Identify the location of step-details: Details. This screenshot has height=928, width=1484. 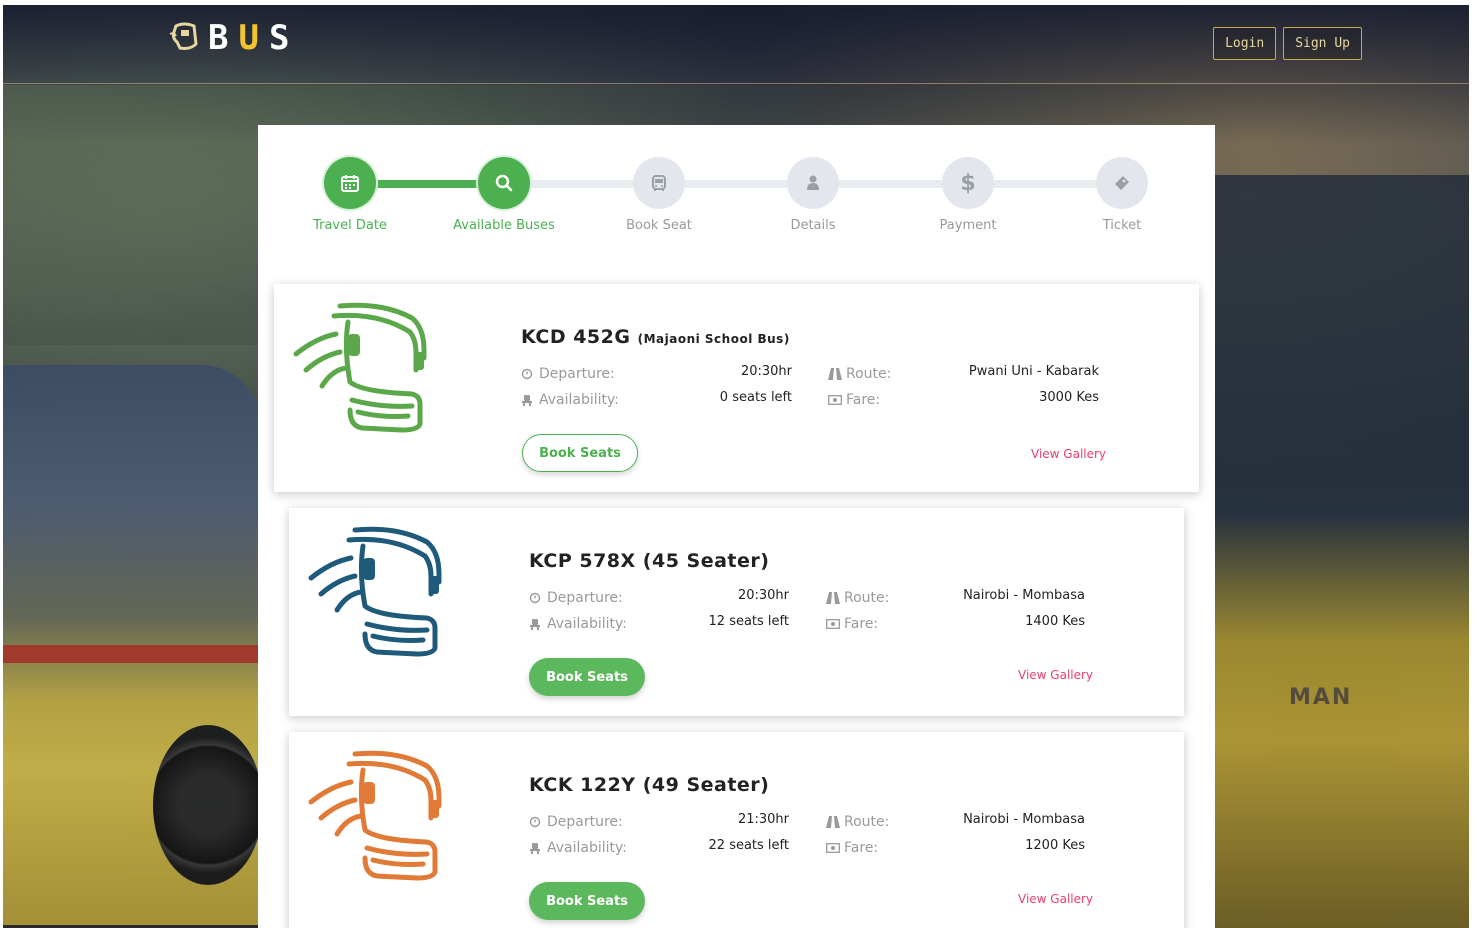
(813, 195).